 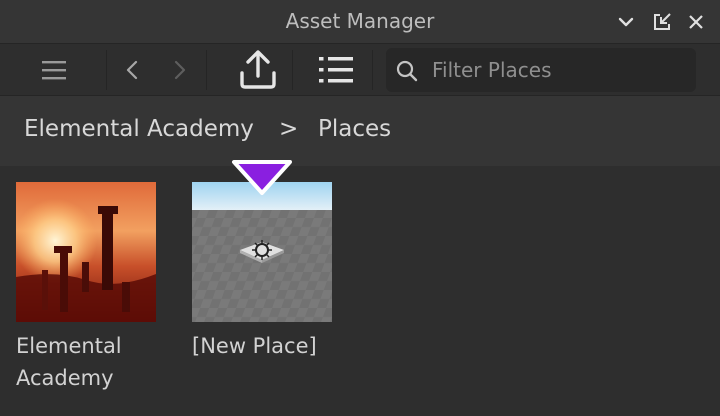 What do you see at coordinates (355, 129) in the screenshot?
I see `breadcrumb-current: Places` at bounding box center [355, 129].